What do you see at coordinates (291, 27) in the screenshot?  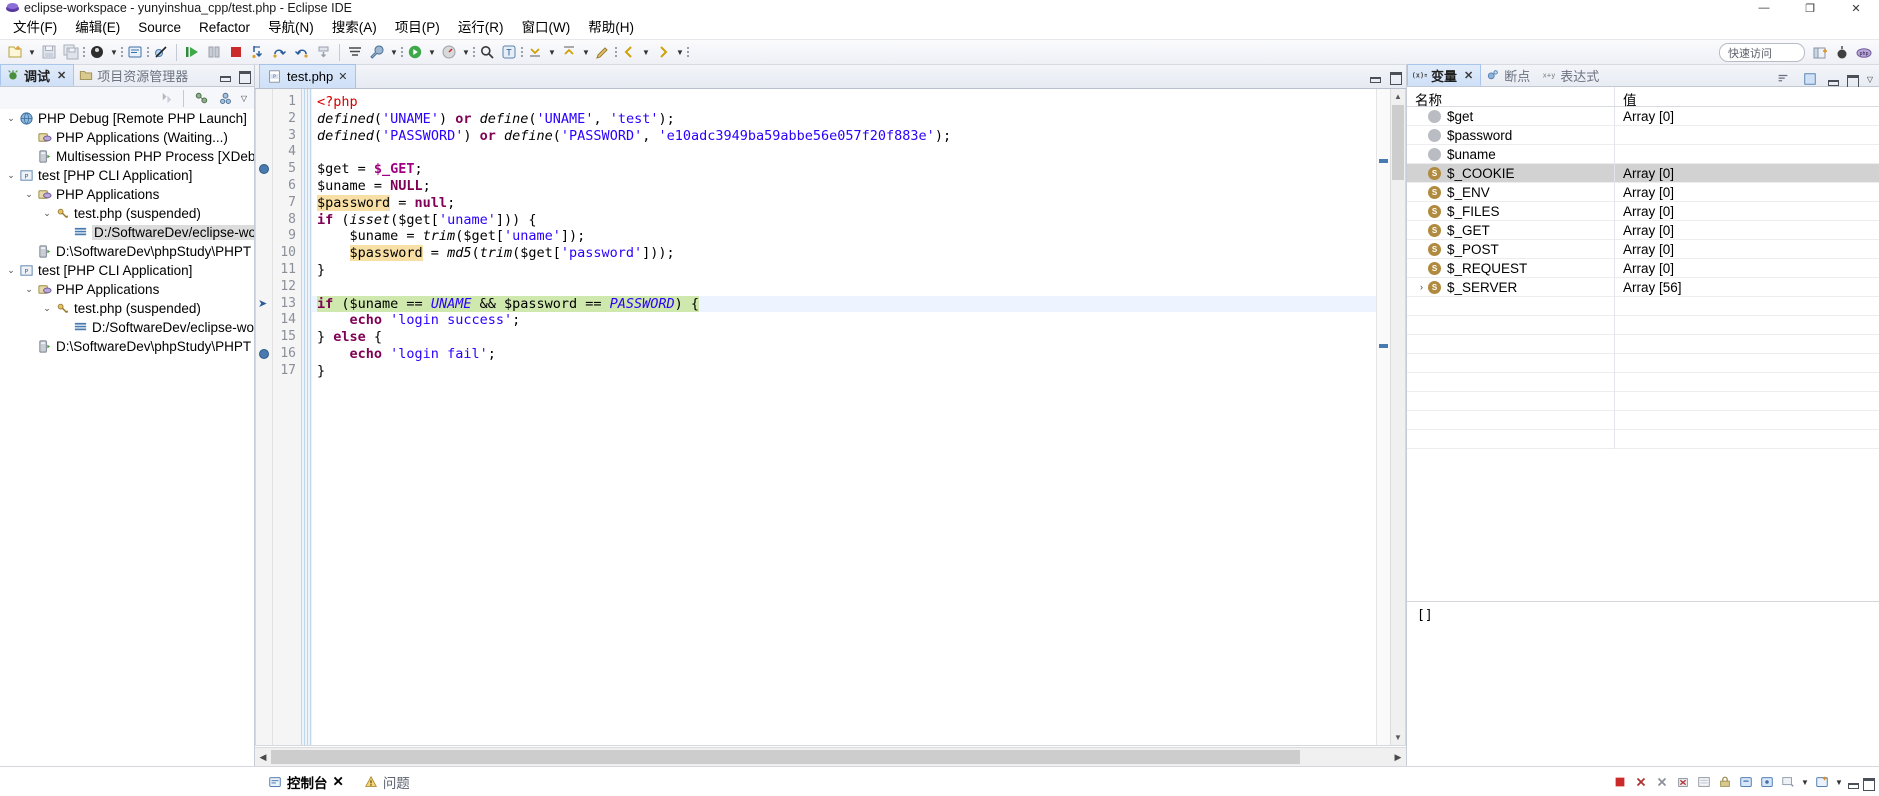 I see `menu-item-navigate: 导航(N)` at bounding box center [291, 27].